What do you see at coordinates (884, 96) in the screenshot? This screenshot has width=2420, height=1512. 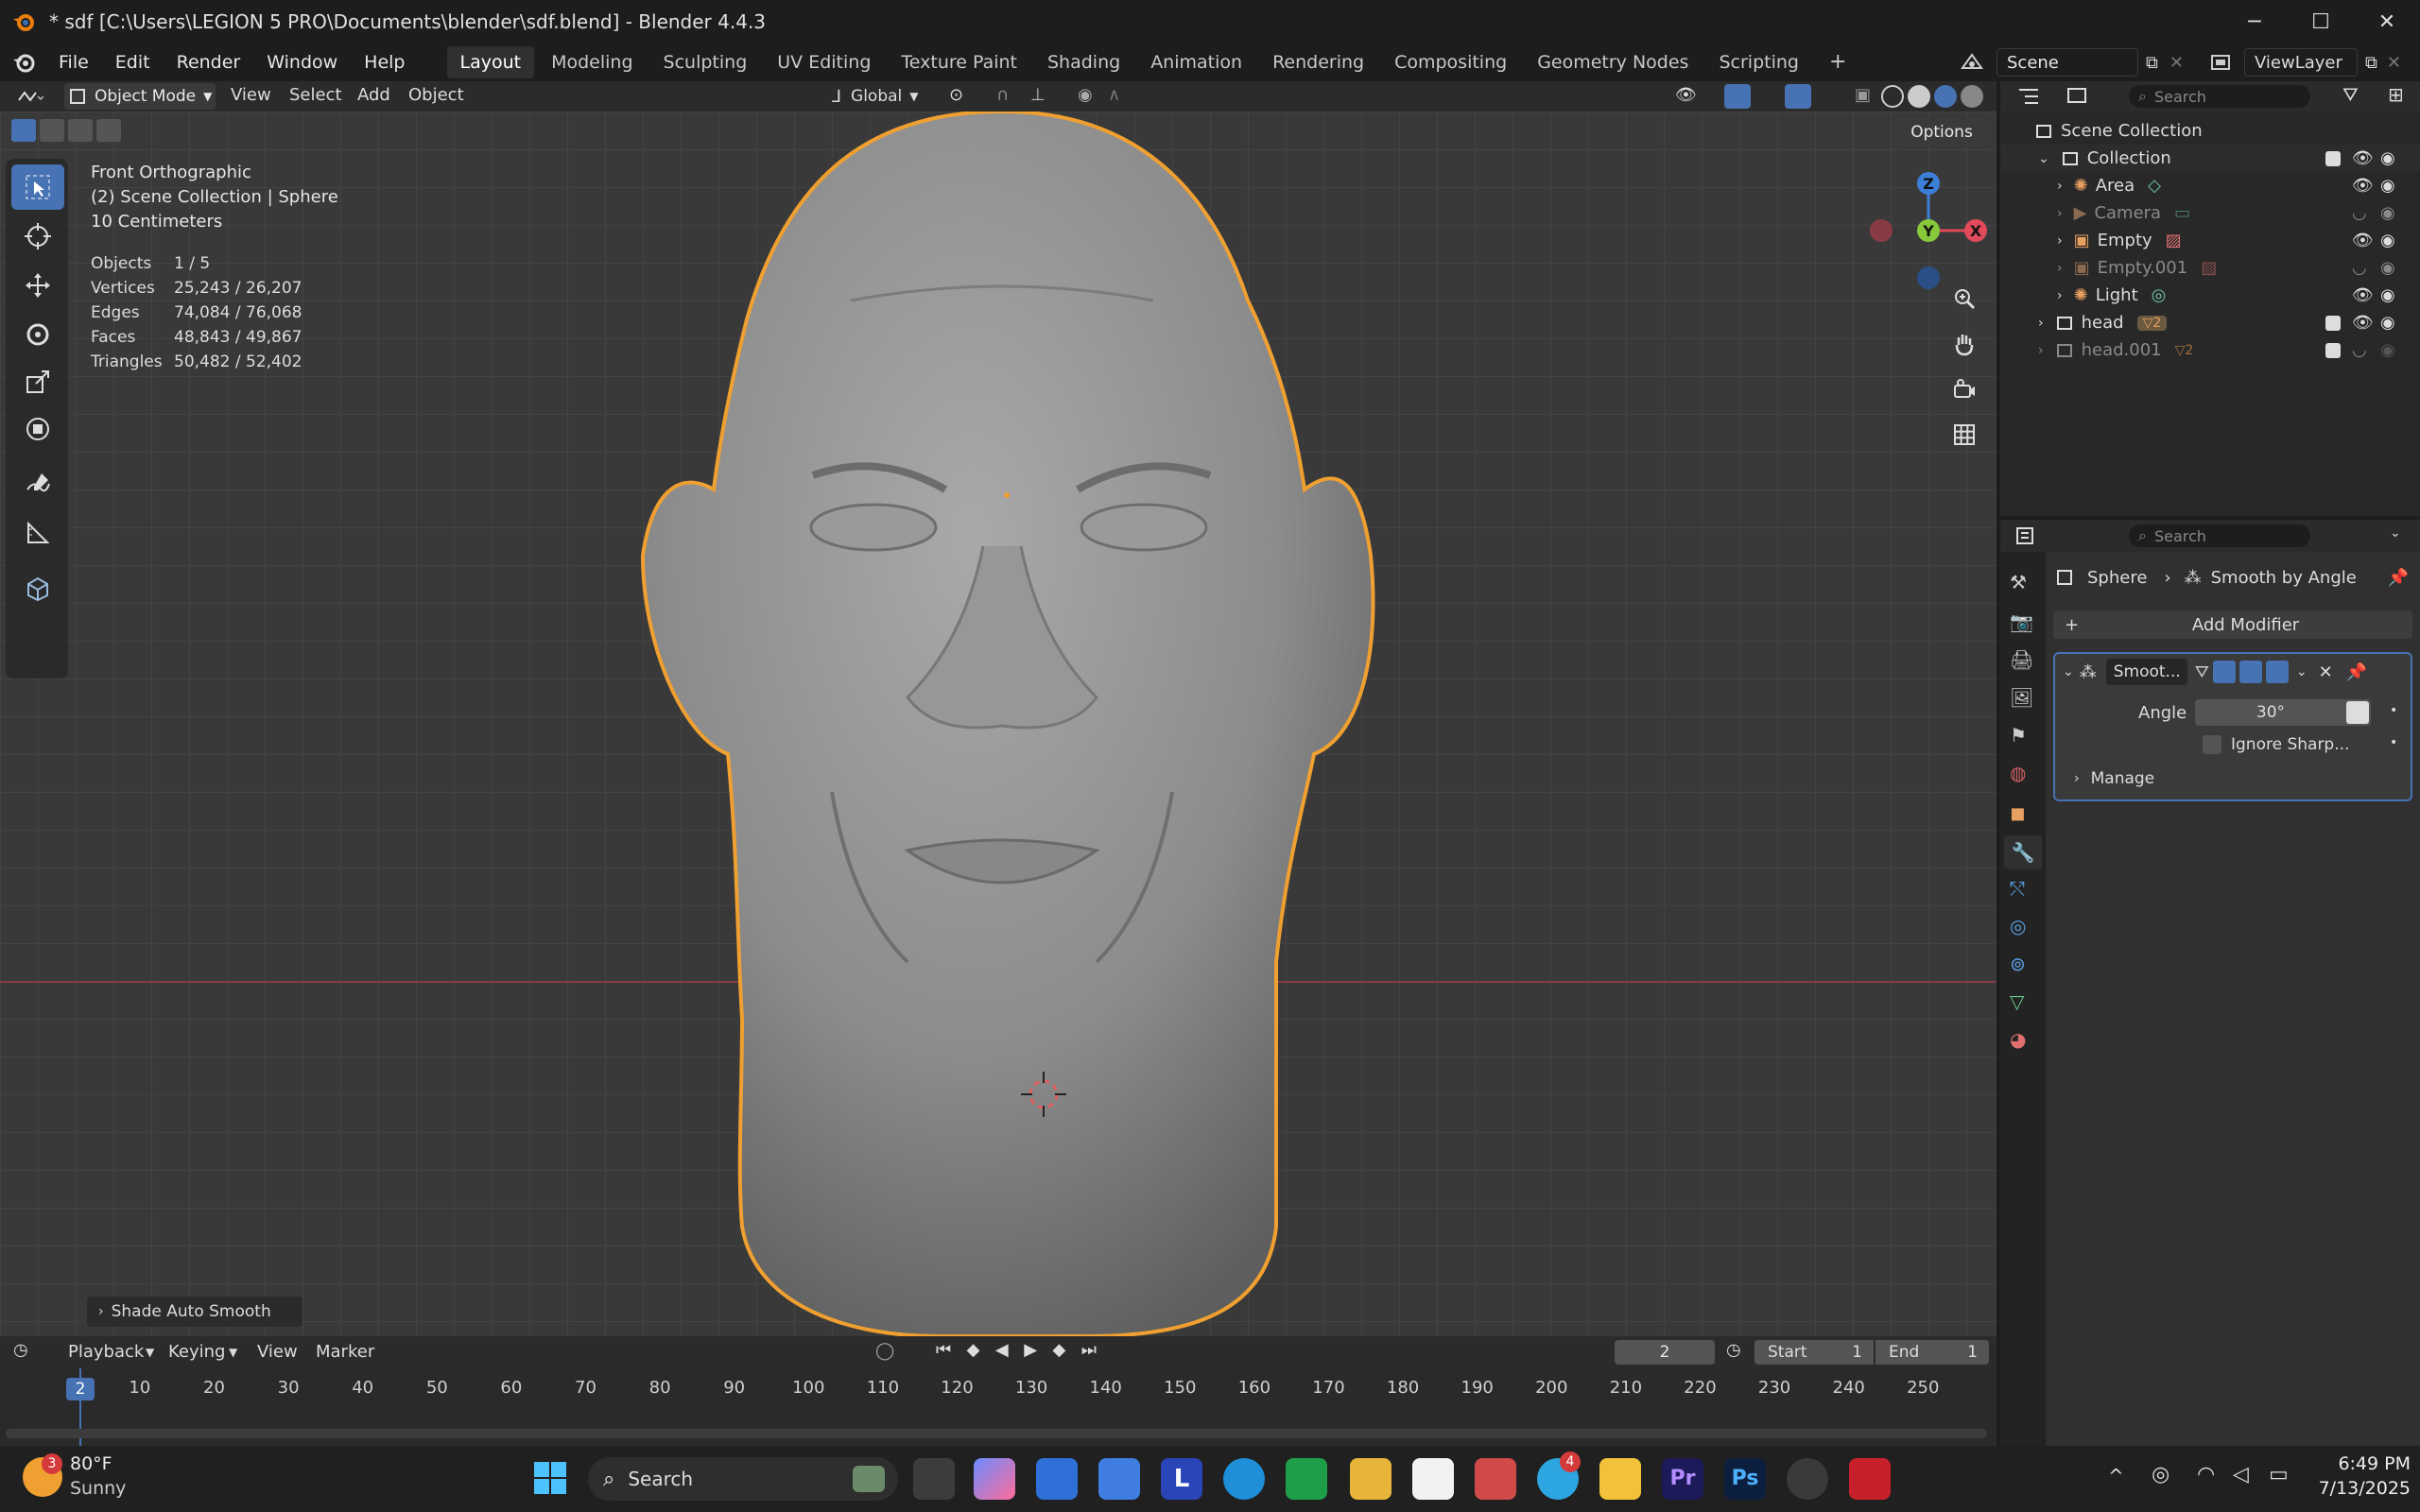 I see `transform-orientation-selector: ⅃ Global ▼` at bounding box center [884, 96].